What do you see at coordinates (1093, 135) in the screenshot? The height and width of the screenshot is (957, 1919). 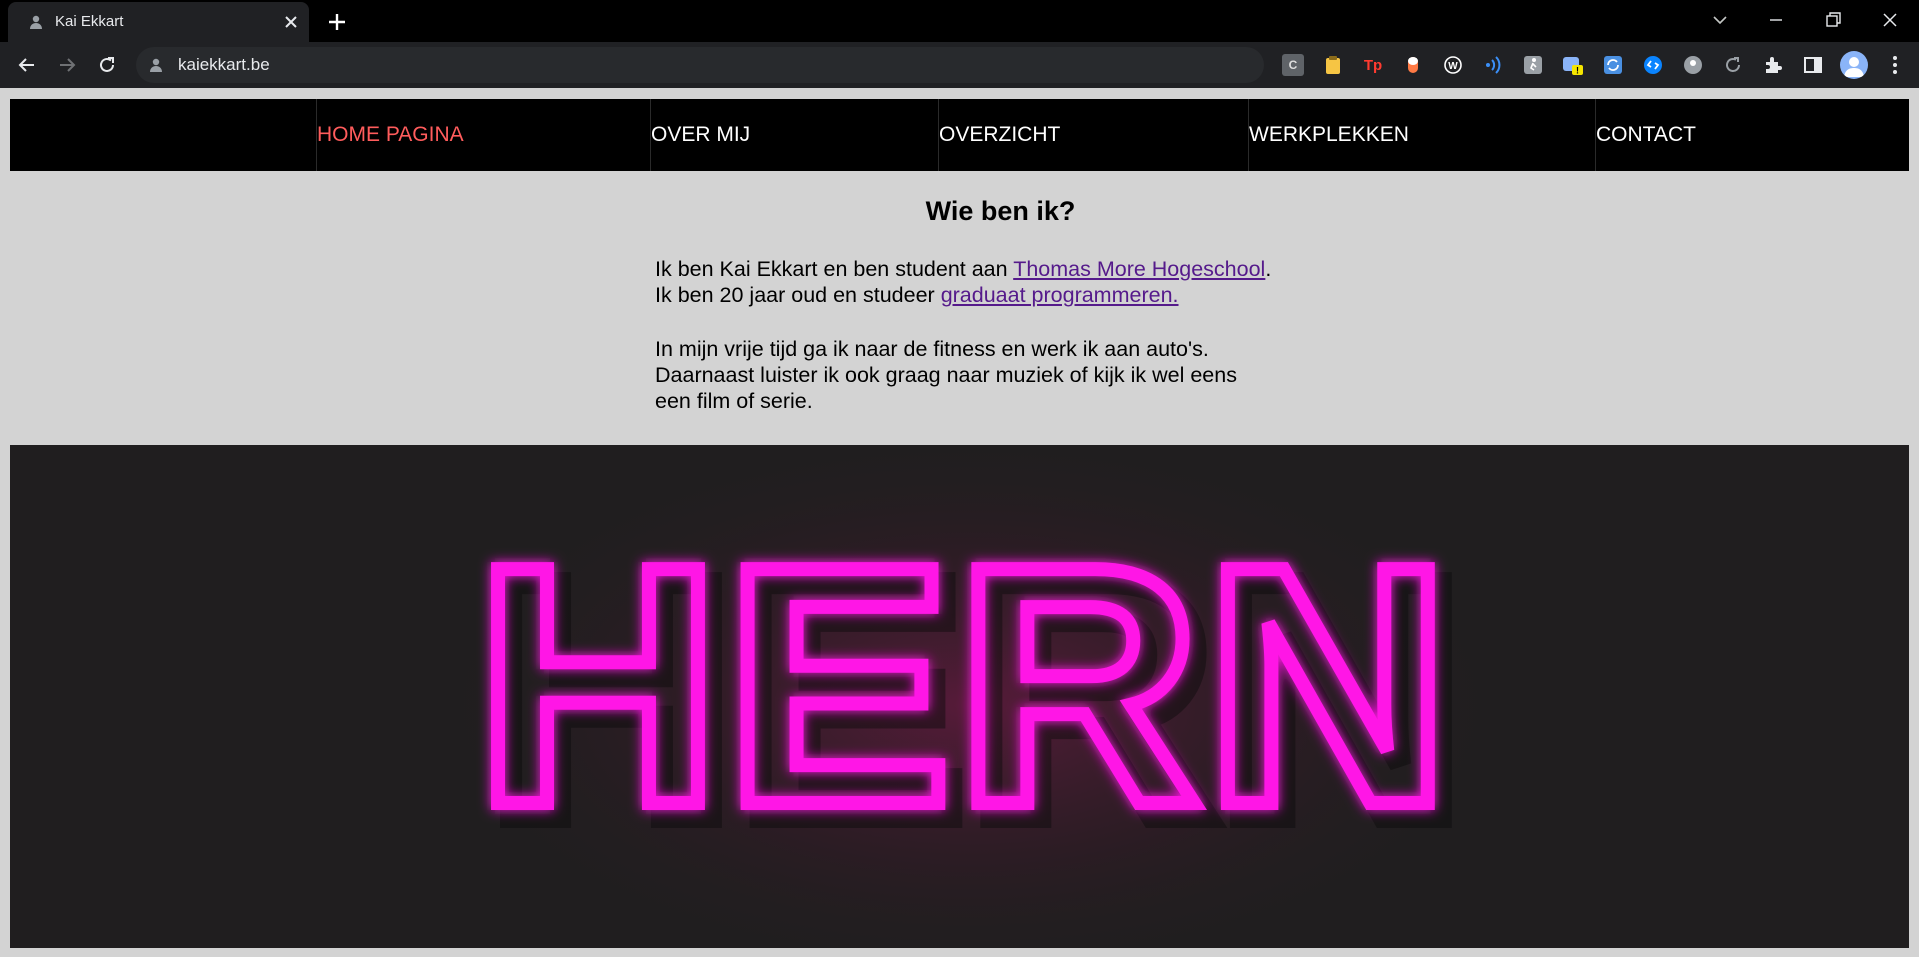 I see `nav-overzicht: OVERZICHT` at bounding box center [1093, 135].